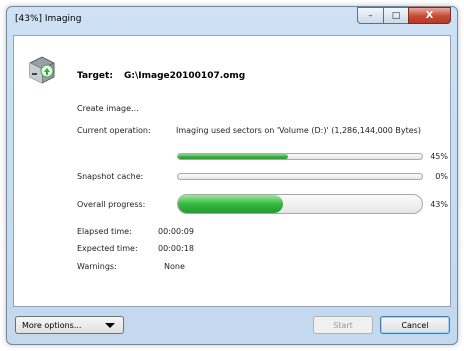  What do you see at coordinates (95, 76) in the screenshot?
I see `target-label: Target:` at bounding box center [95, 76].